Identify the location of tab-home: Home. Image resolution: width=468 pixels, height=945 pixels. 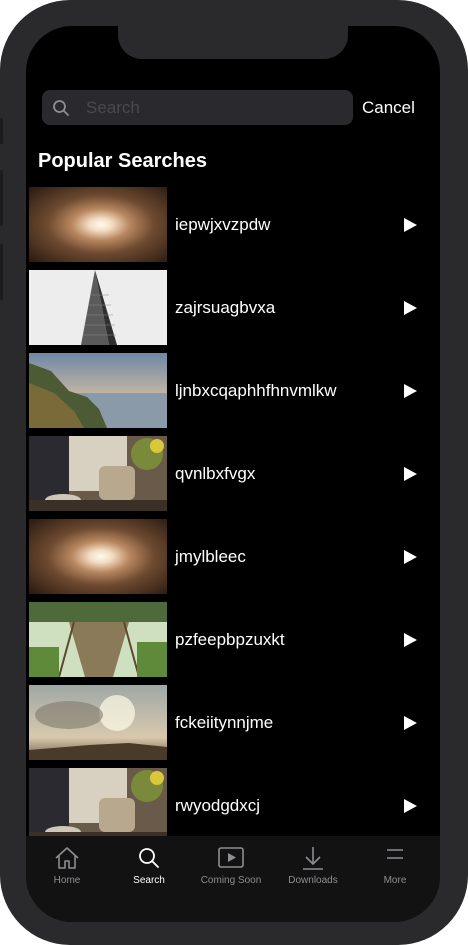
(67, 866).